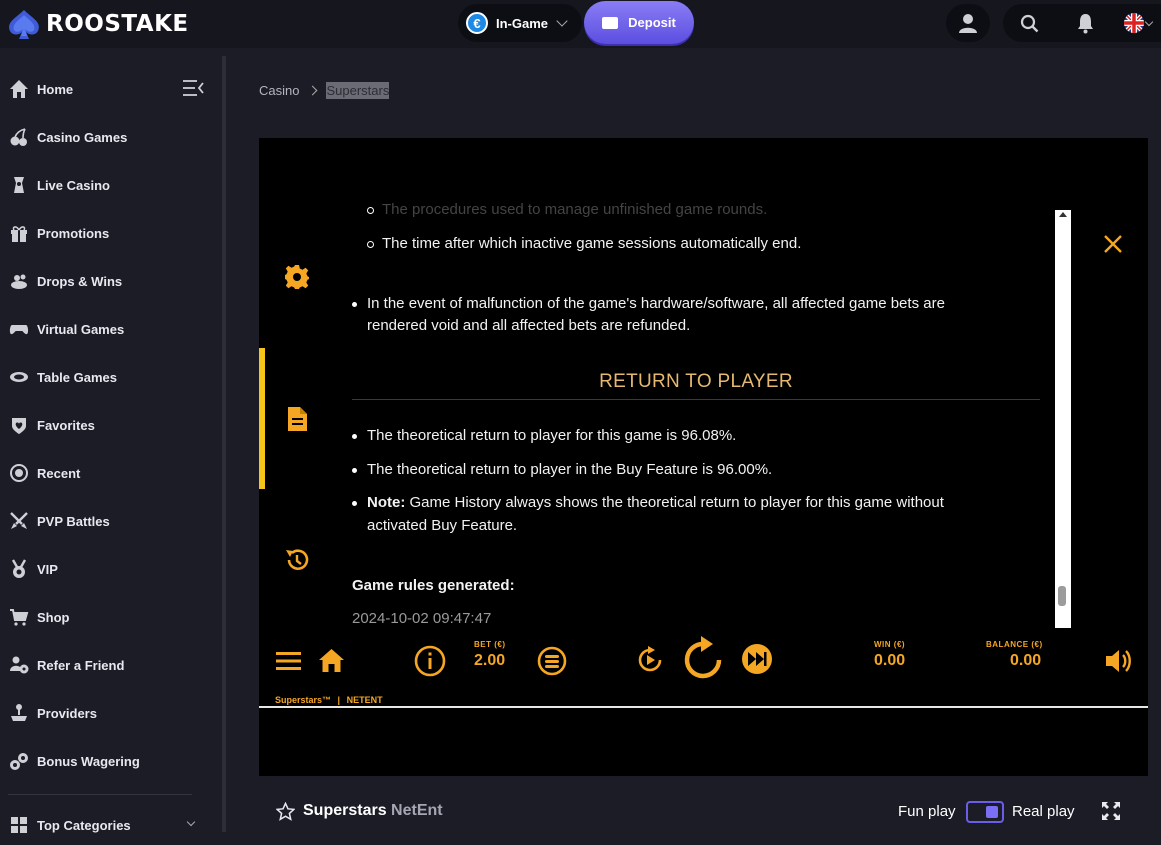  I want to click on deposit-label: Deposit, so click(652, 22).